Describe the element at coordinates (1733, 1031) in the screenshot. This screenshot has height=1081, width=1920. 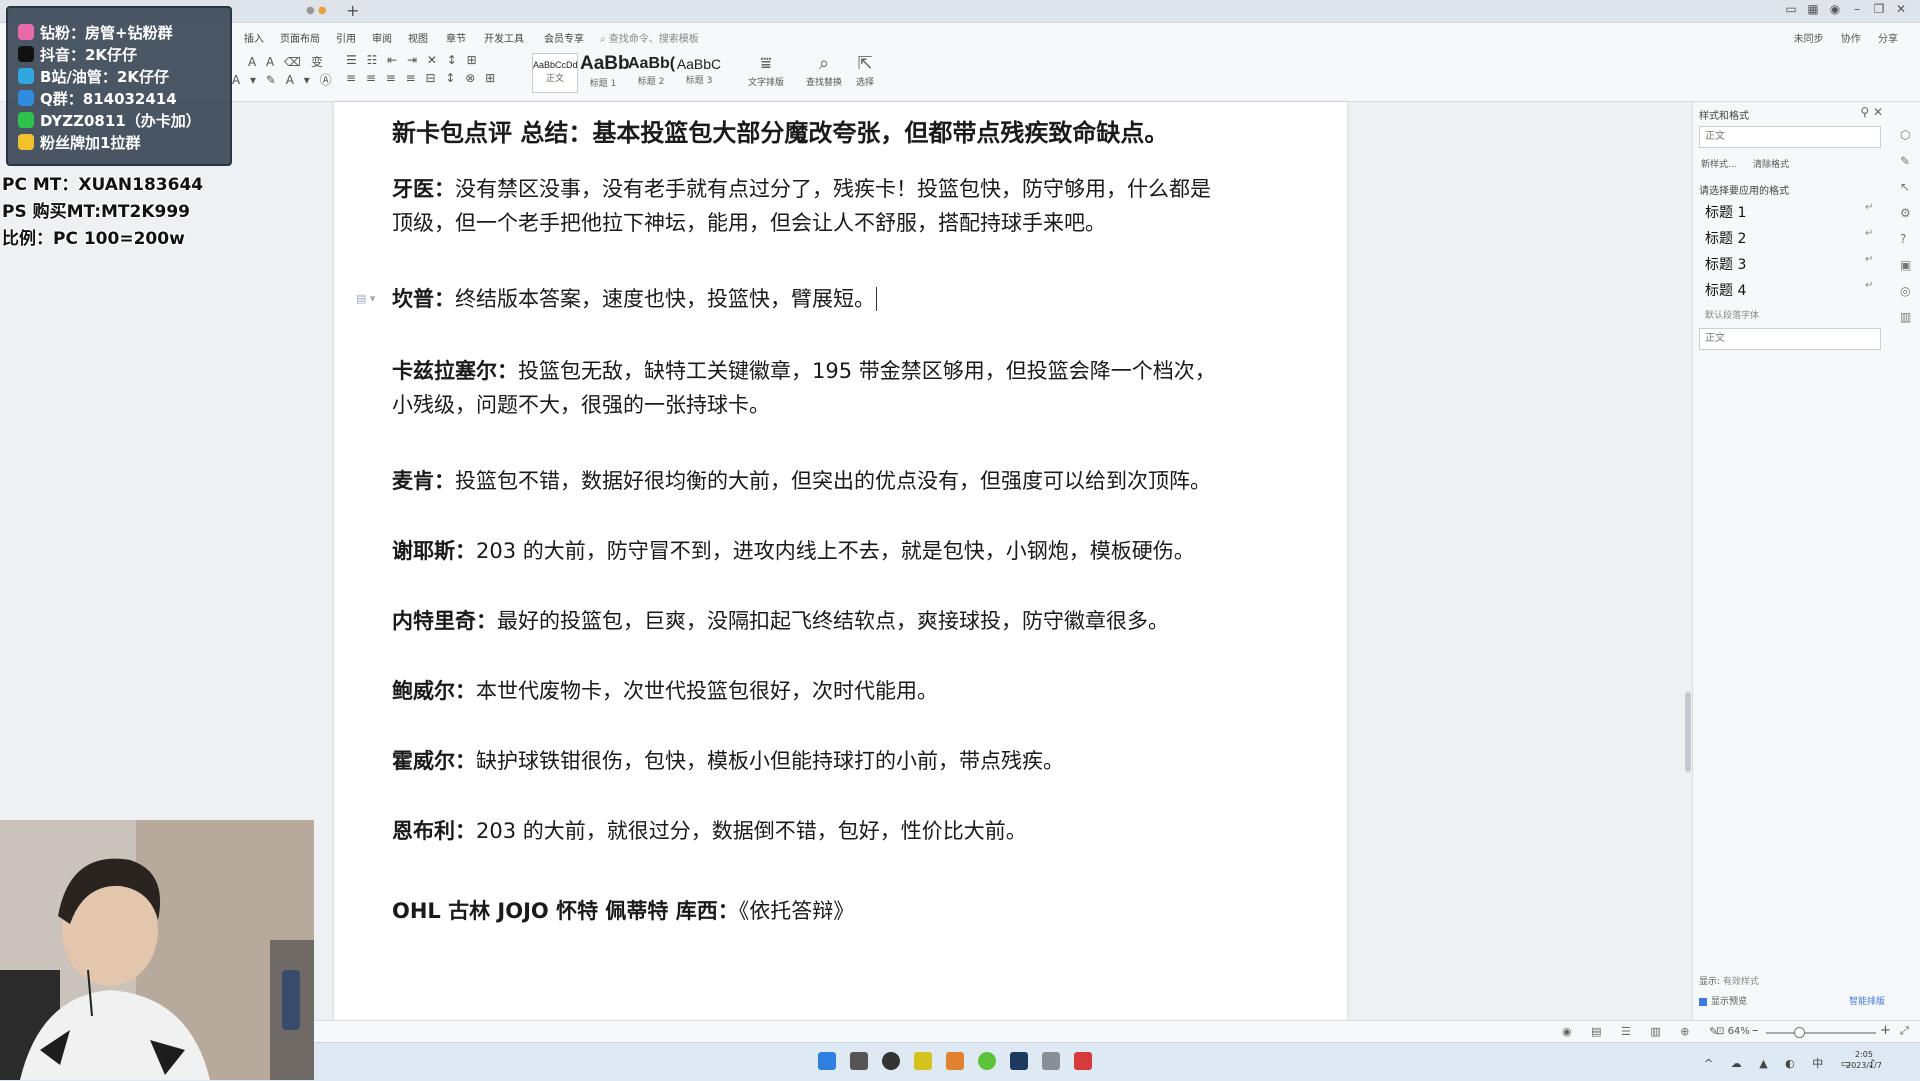
I see `zoom-level: ⊡ 64%` at that location.